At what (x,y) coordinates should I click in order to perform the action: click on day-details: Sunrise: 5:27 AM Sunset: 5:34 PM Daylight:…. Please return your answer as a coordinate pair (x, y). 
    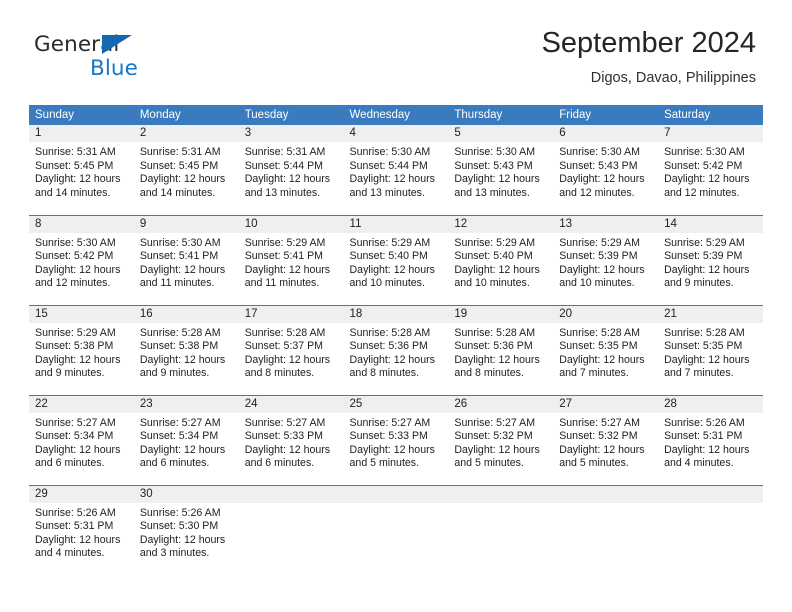
    Looking at the image, I should click on (186, 442).